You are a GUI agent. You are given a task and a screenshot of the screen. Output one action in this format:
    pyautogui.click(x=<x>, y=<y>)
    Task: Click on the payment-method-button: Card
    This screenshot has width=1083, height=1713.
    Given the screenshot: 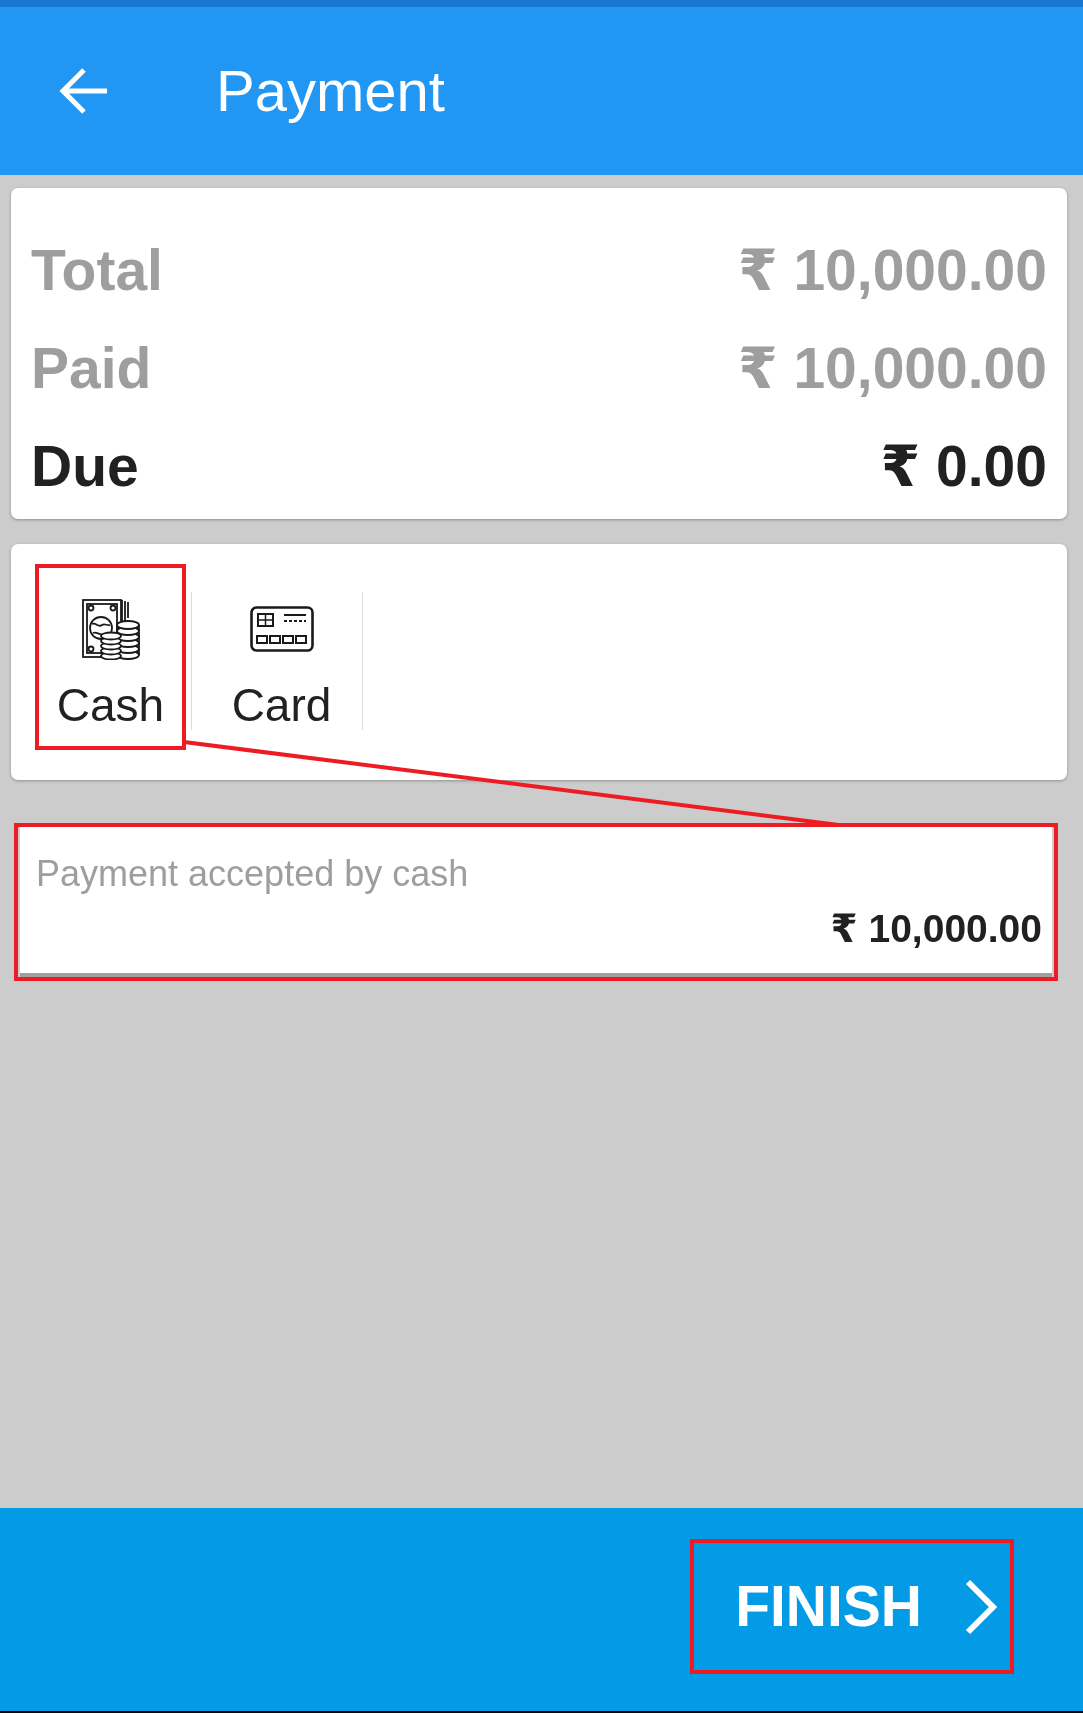 What is the action you would take?
    pyautogui.click(x=281, y=657)
    